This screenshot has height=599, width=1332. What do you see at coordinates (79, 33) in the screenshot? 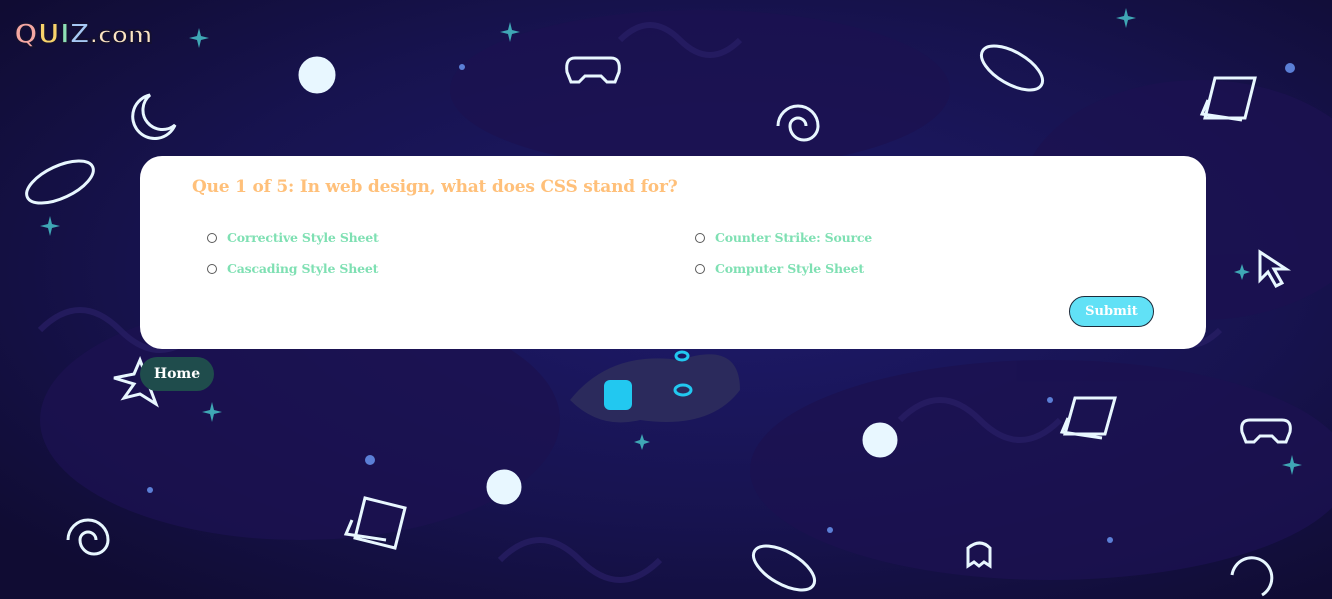
I see `logo-letter-z: Z` at bounding box center [79, 33].